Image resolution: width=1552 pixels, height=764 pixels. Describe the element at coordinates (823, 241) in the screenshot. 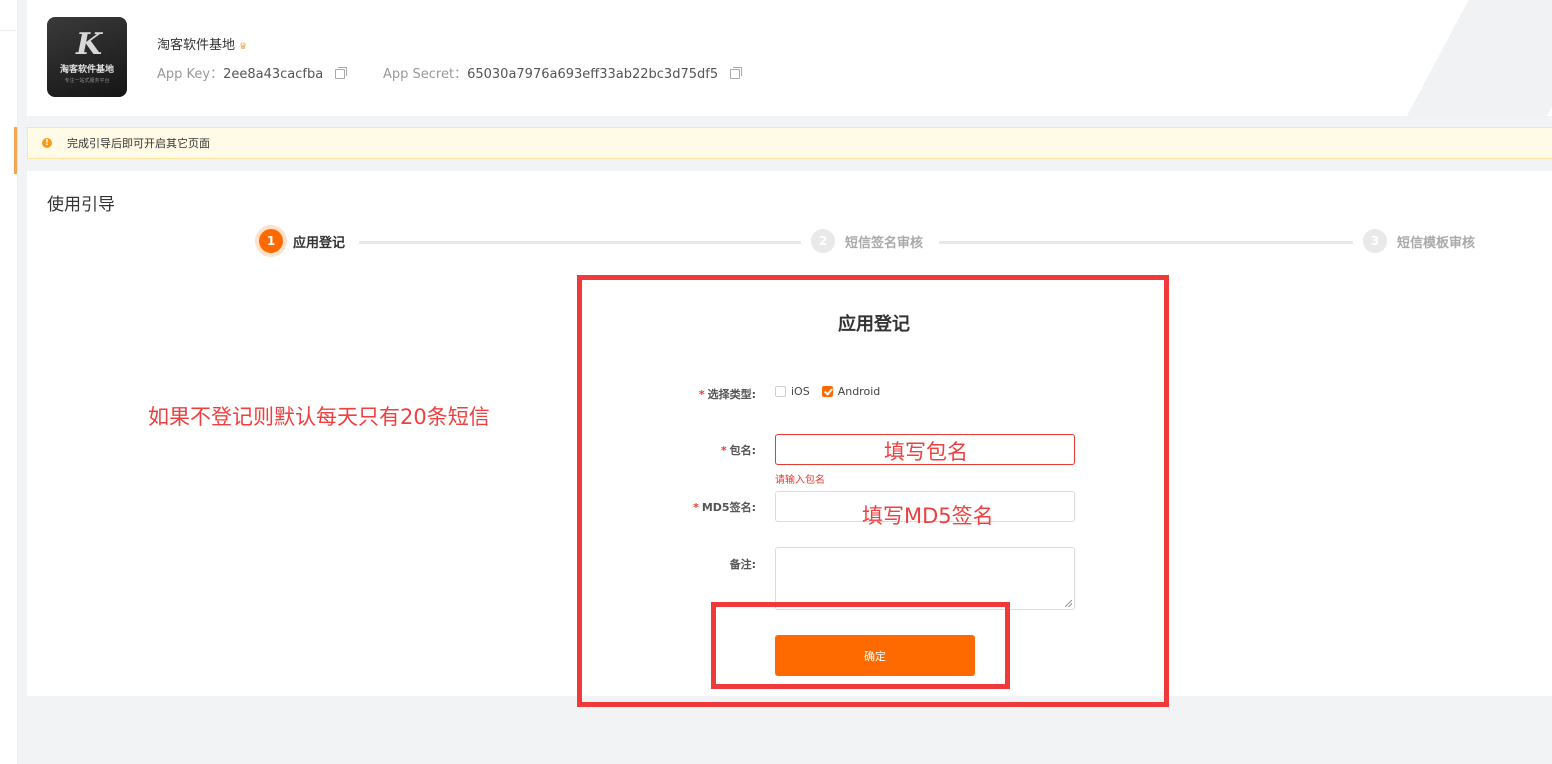

I see `step-number: 2` at that location.